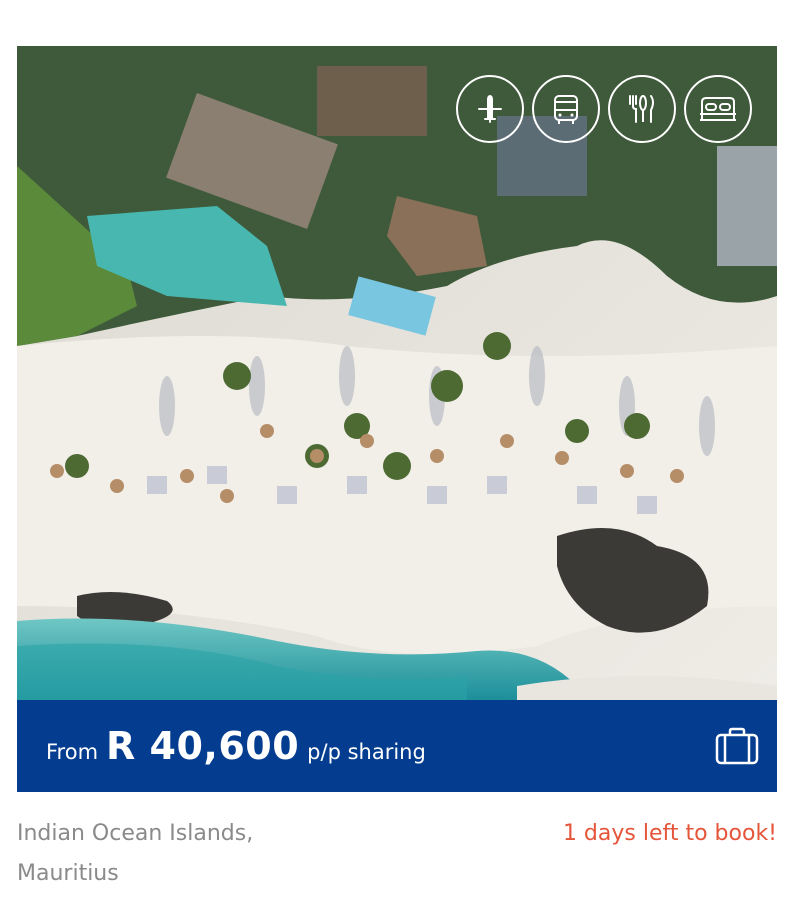 Image resolution: width=800 pixels, height=900 pixels. I want to click on price-prefix: From, so click(72, 752).